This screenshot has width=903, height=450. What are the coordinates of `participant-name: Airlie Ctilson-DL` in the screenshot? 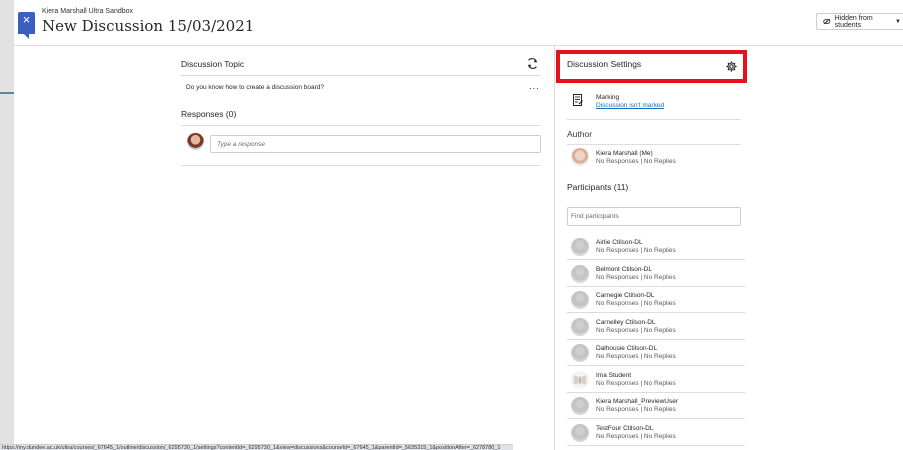 It's located at (619, 242).